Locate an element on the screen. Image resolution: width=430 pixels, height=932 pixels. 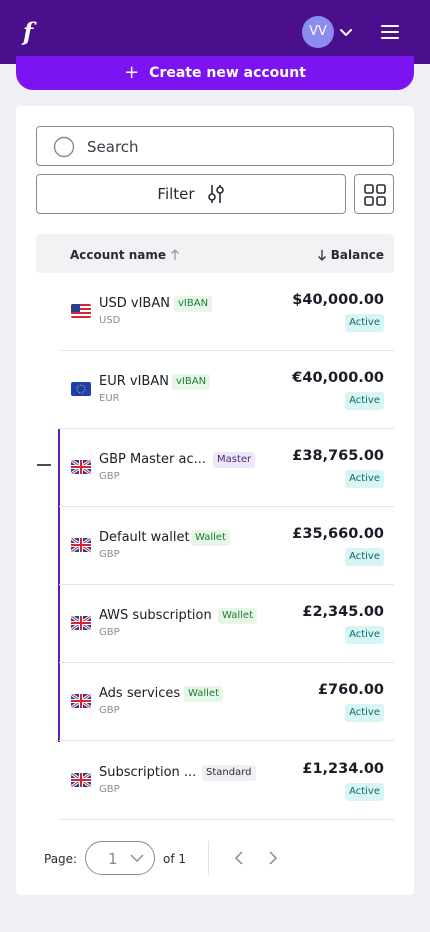
filter-label: Filter is located at coordinates (176, 194).